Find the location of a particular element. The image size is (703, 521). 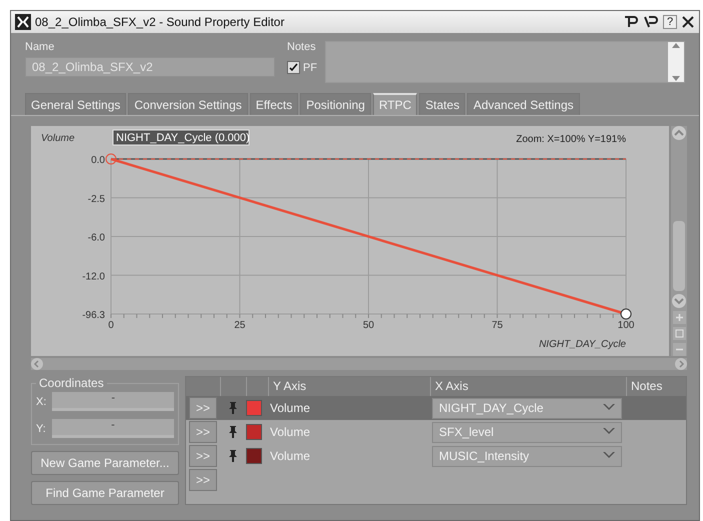

y-label: Y: is located at coordinates (41, 428).